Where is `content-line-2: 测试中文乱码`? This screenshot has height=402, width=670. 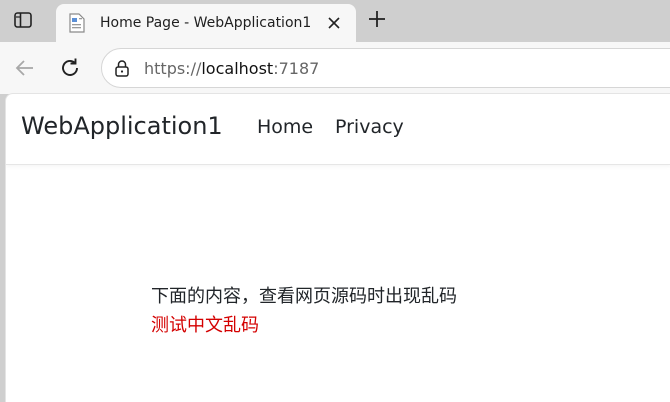
content-line-2: 测试中文乱码 is located at coordinates (205, 325).